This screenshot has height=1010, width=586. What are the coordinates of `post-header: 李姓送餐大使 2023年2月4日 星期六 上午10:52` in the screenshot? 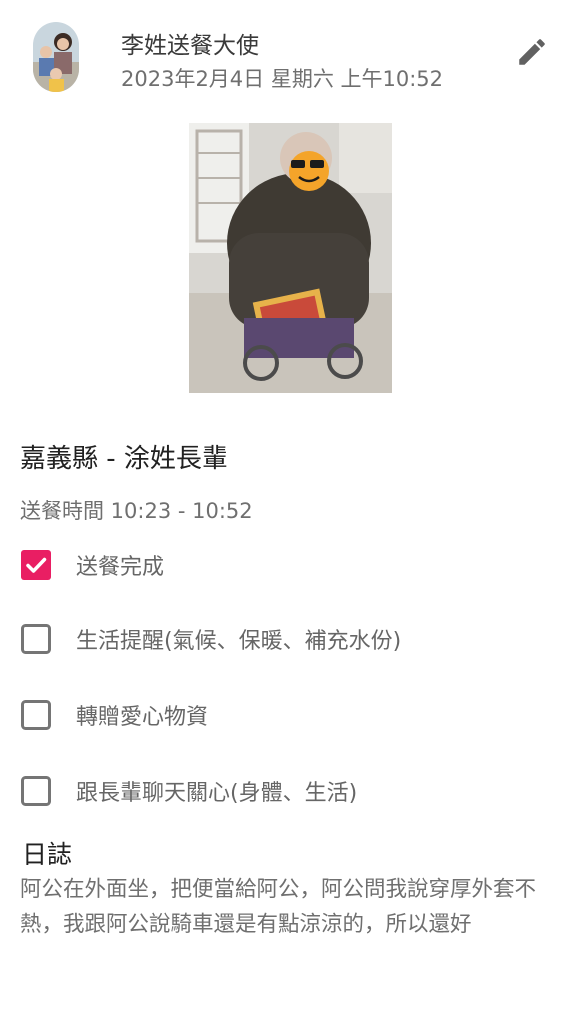 It's located at (293, 55).